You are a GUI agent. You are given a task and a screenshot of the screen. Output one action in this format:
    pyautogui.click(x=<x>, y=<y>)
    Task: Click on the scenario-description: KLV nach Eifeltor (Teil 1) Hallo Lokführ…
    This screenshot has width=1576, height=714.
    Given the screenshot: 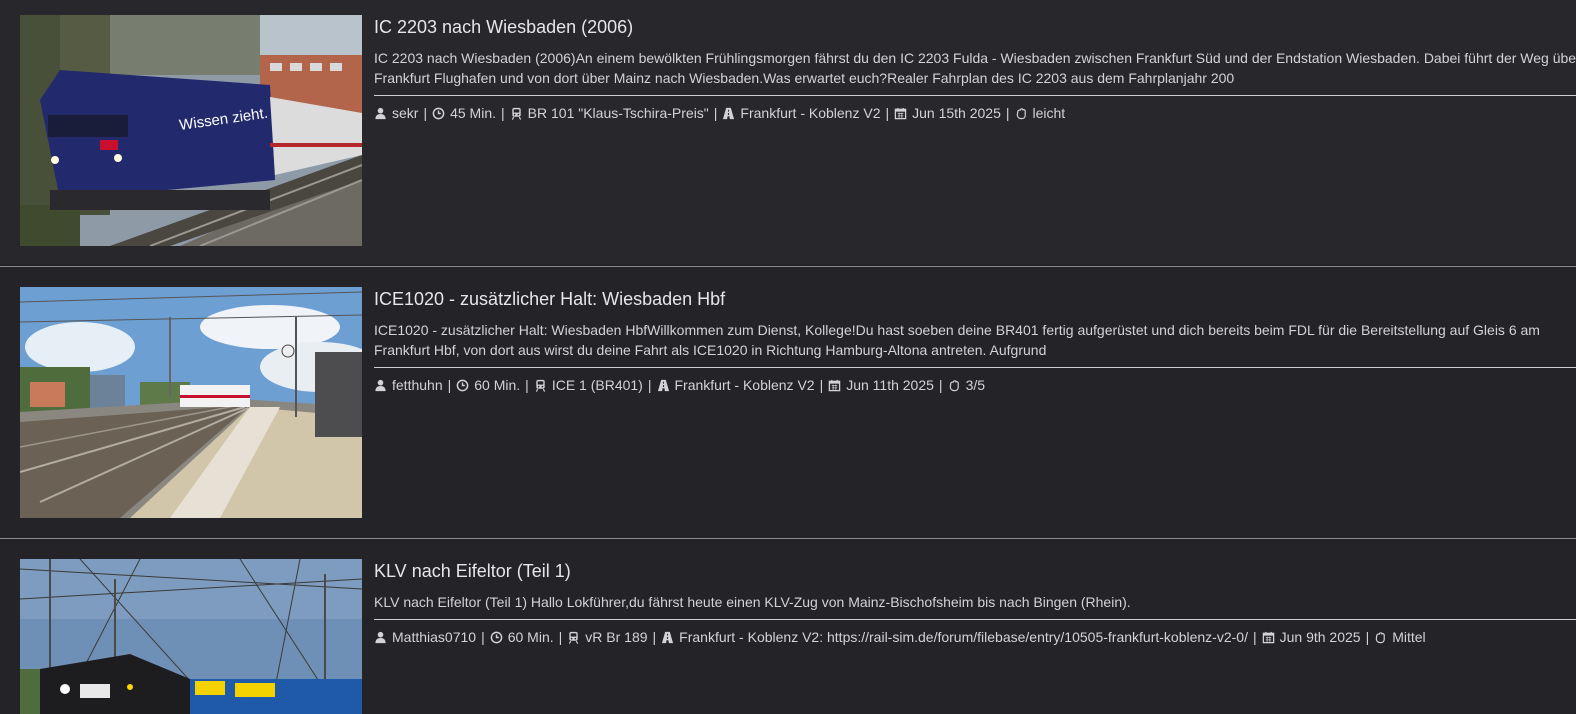 What is the action you would take?
    pyautogui.click(x=752, y=602)
    